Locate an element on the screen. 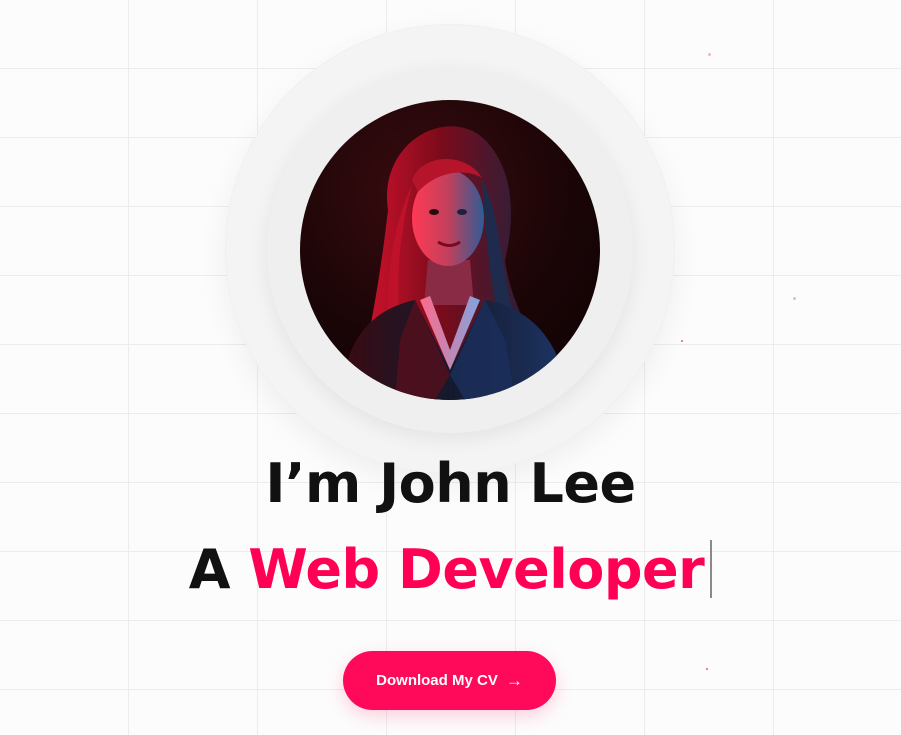  arrow-right-icon: → is located at coordinates (514, 680).